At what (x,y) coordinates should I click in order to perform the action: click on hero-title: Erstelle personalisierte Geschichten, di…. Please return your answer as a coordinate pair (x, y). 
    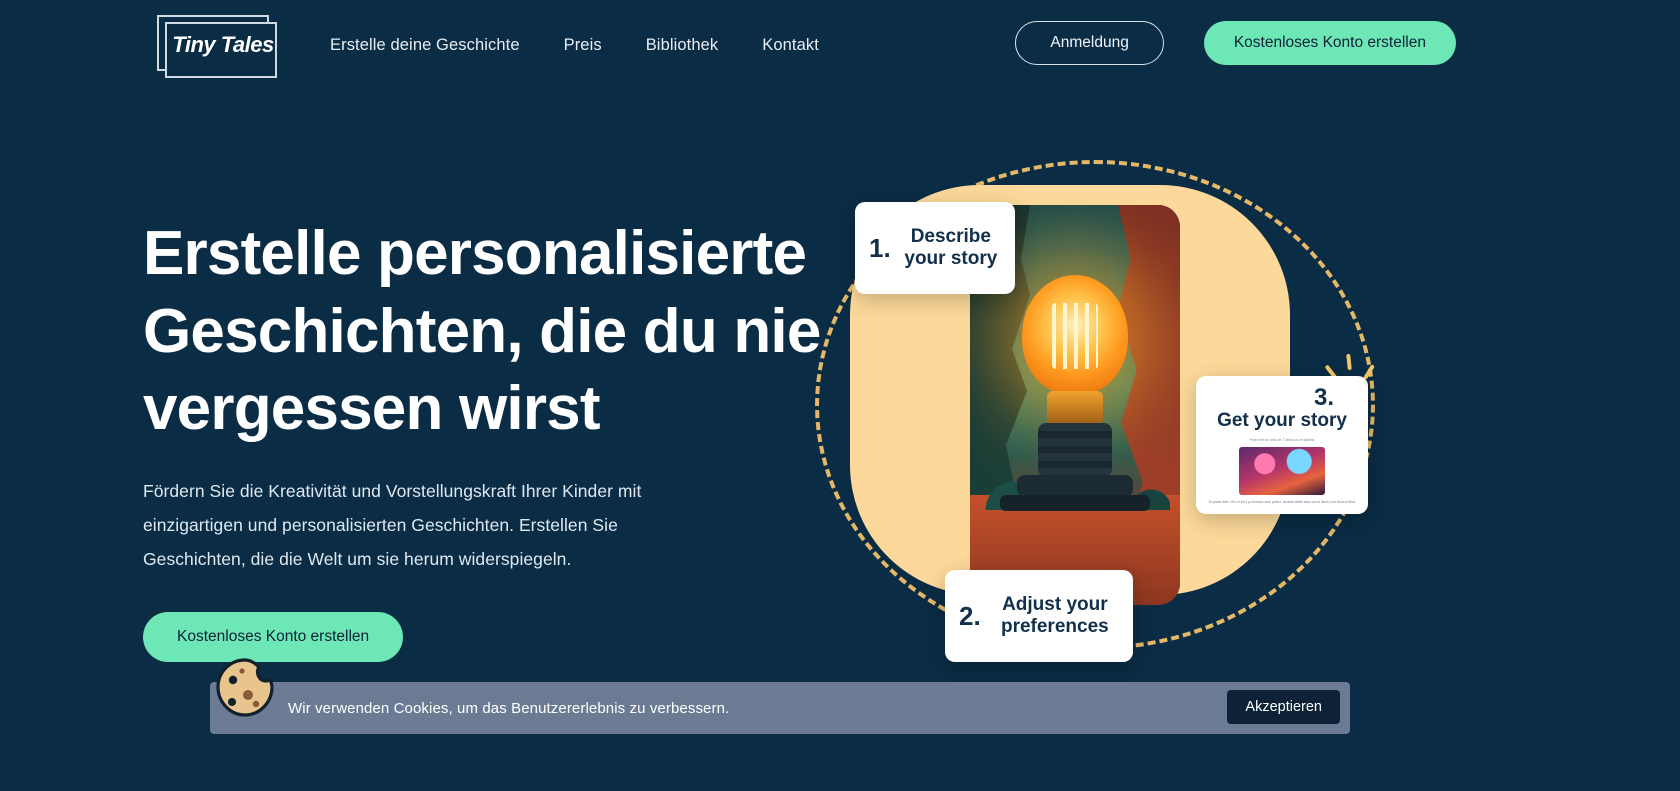
    Looking at the image, I should click on (482, 331).